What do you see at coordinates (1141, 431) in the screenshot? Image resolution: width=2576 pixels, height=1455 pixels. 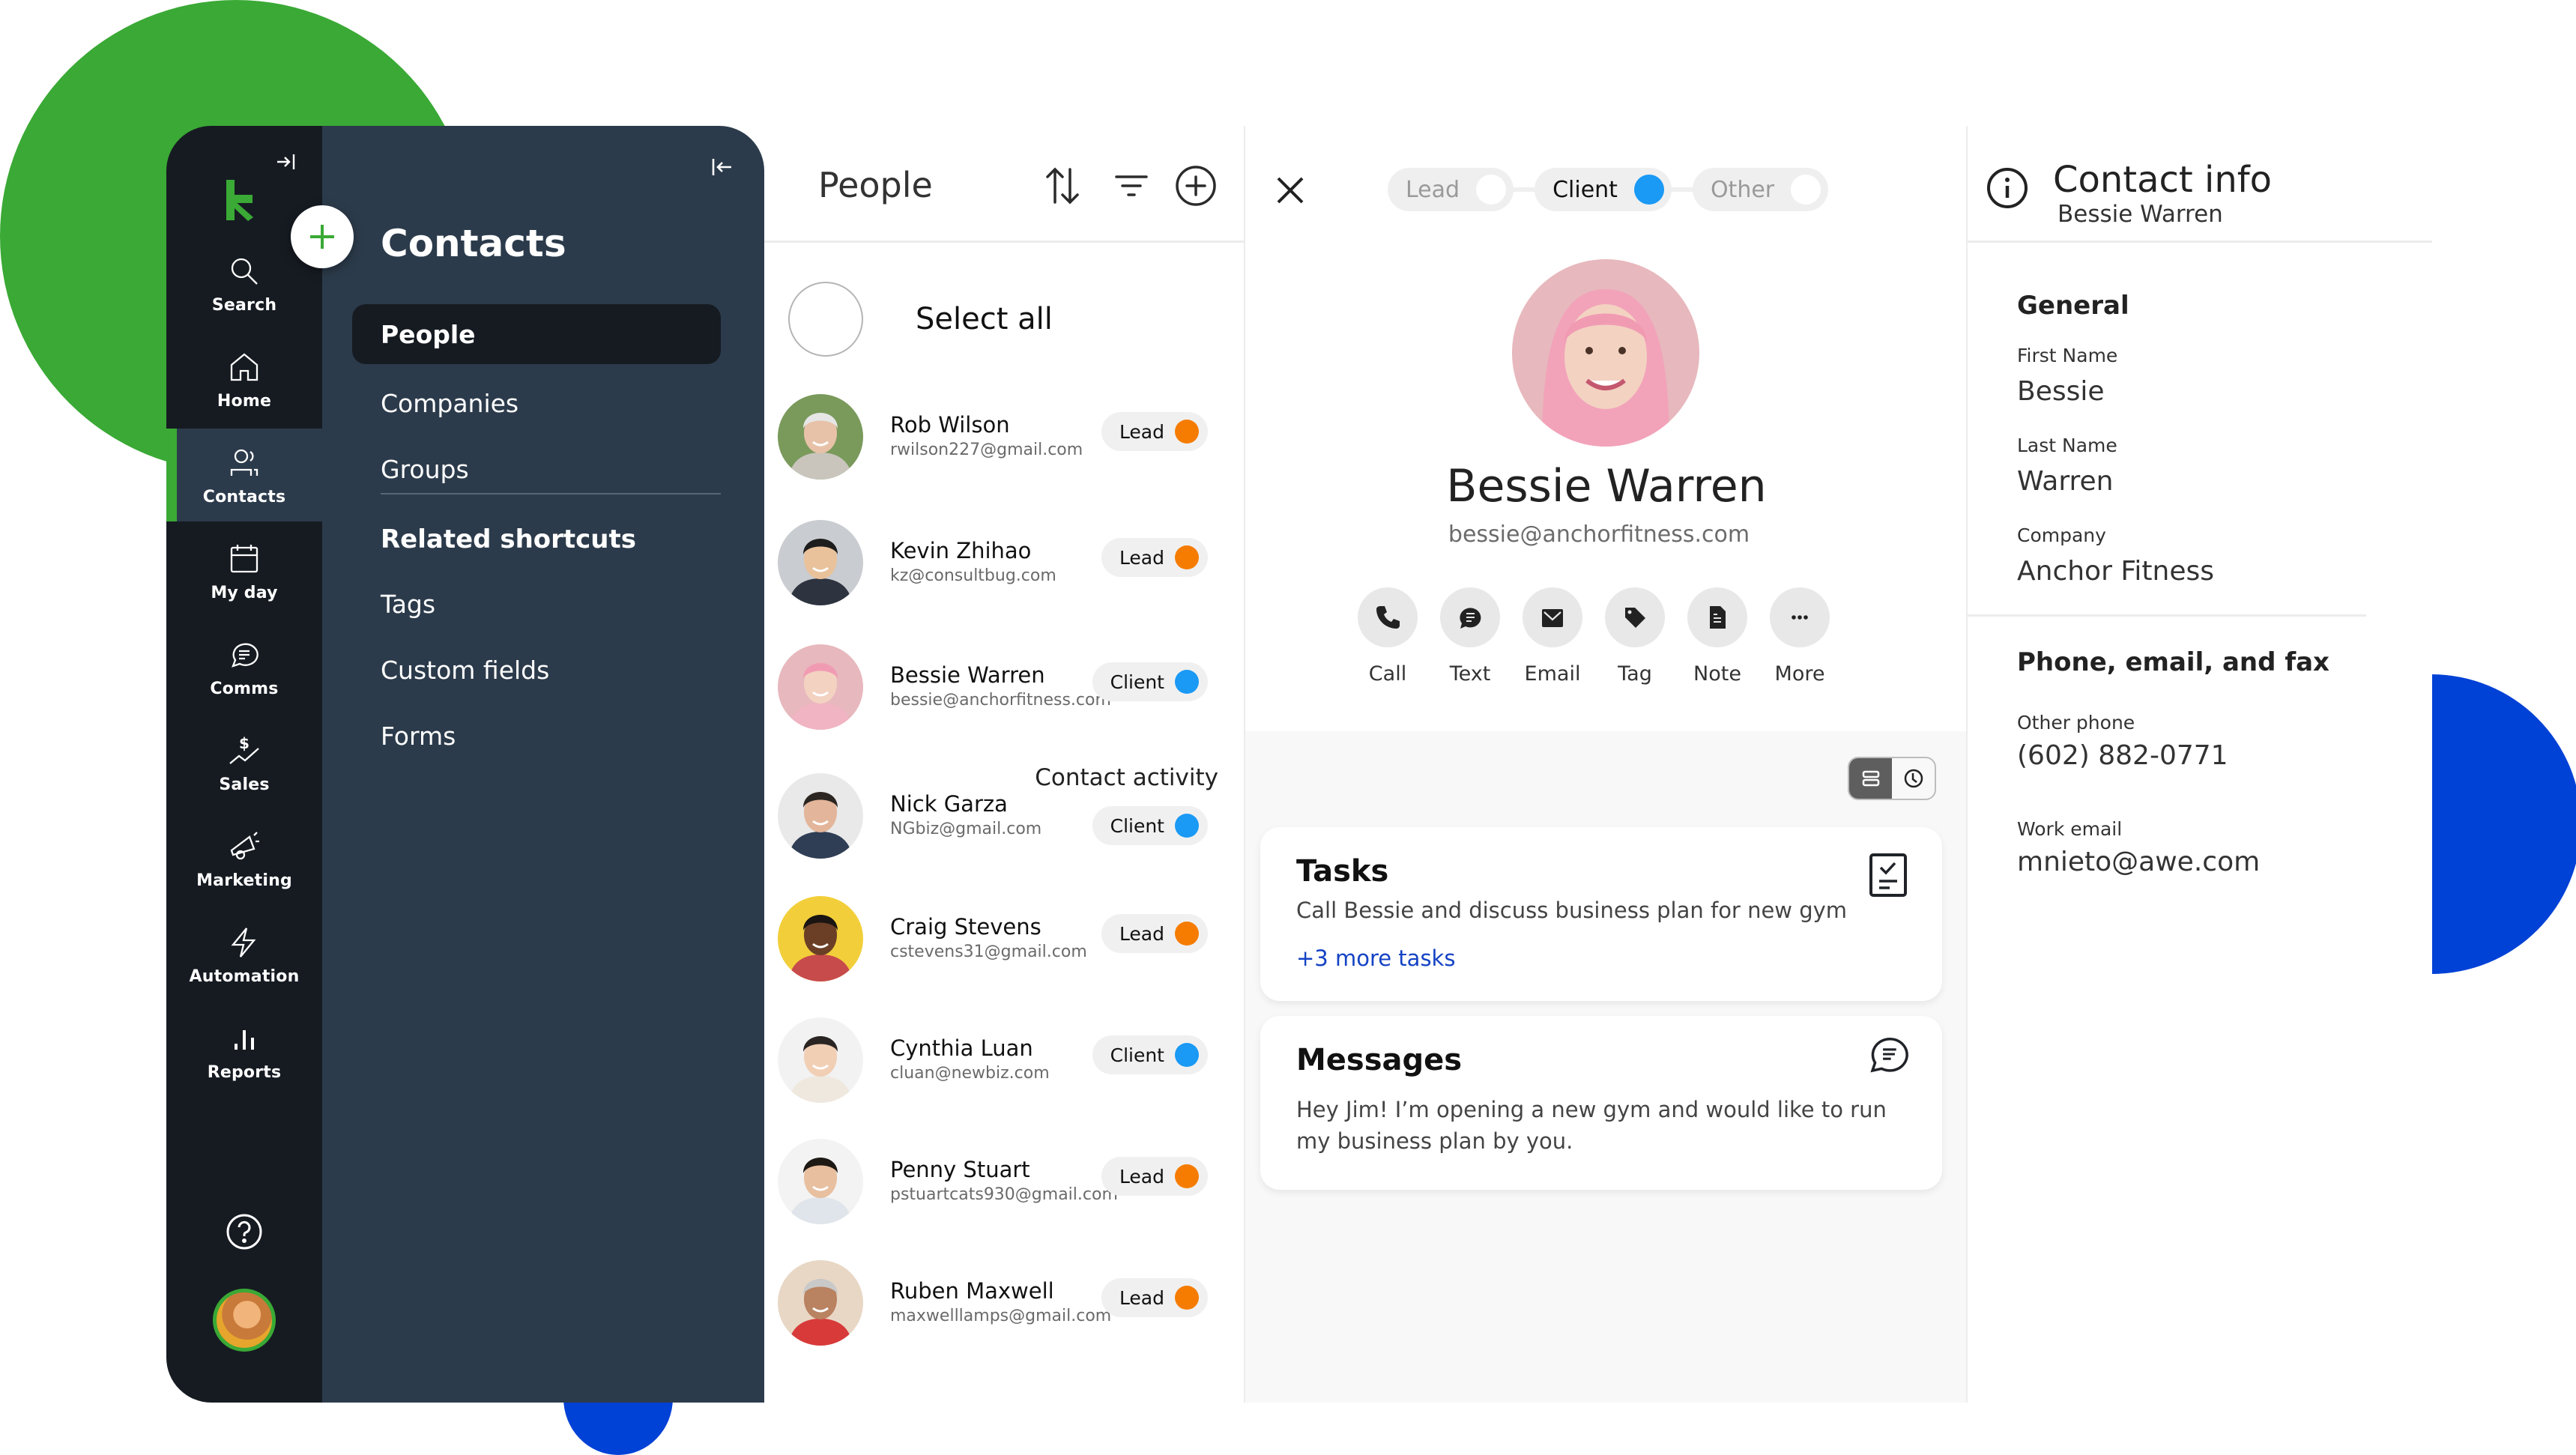 I see `status-label: Lead` at bounding box center [1141, 431].